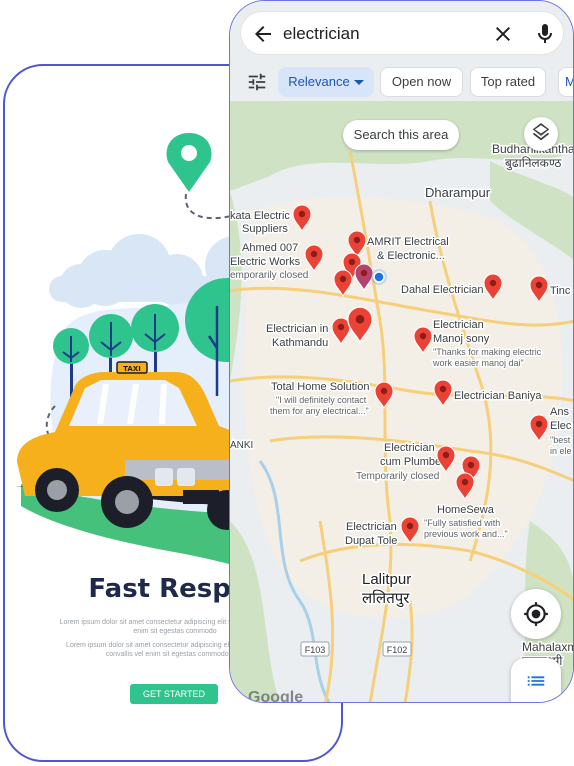 This screenshot has height=766, width=574. Describe the element at coordinates (174, 694) in the screenshot. I see `get-started-button: GET STARTED` at that location.